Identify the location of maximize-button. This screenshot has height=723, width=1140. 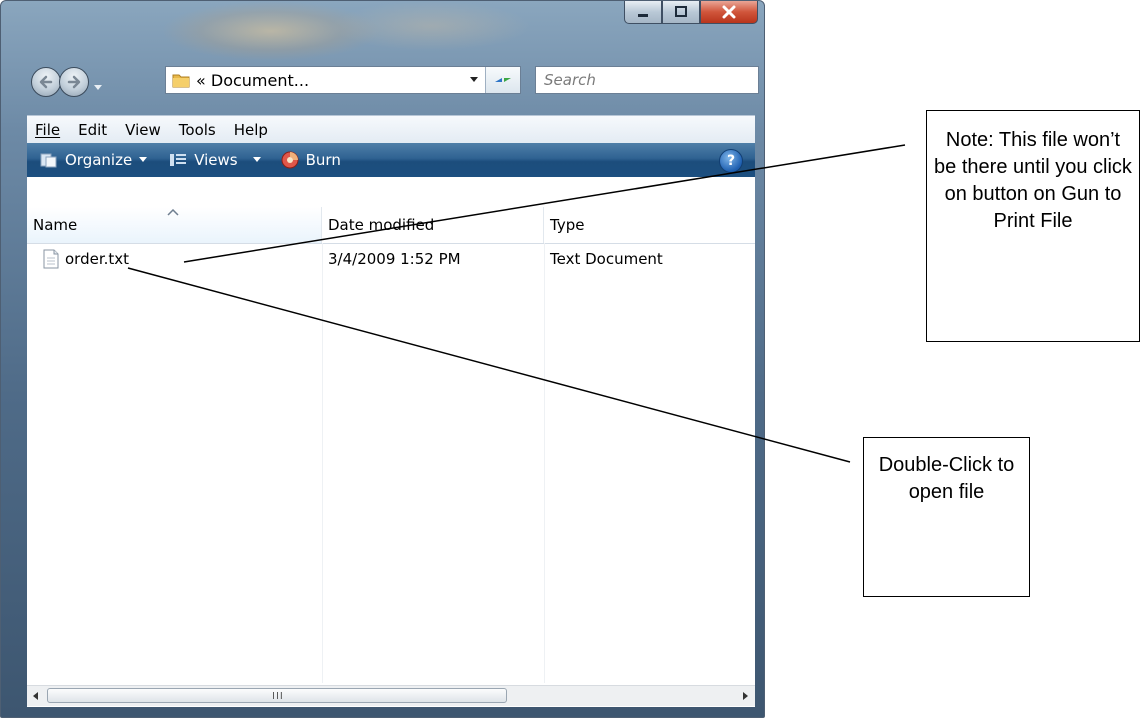
(681, 12).